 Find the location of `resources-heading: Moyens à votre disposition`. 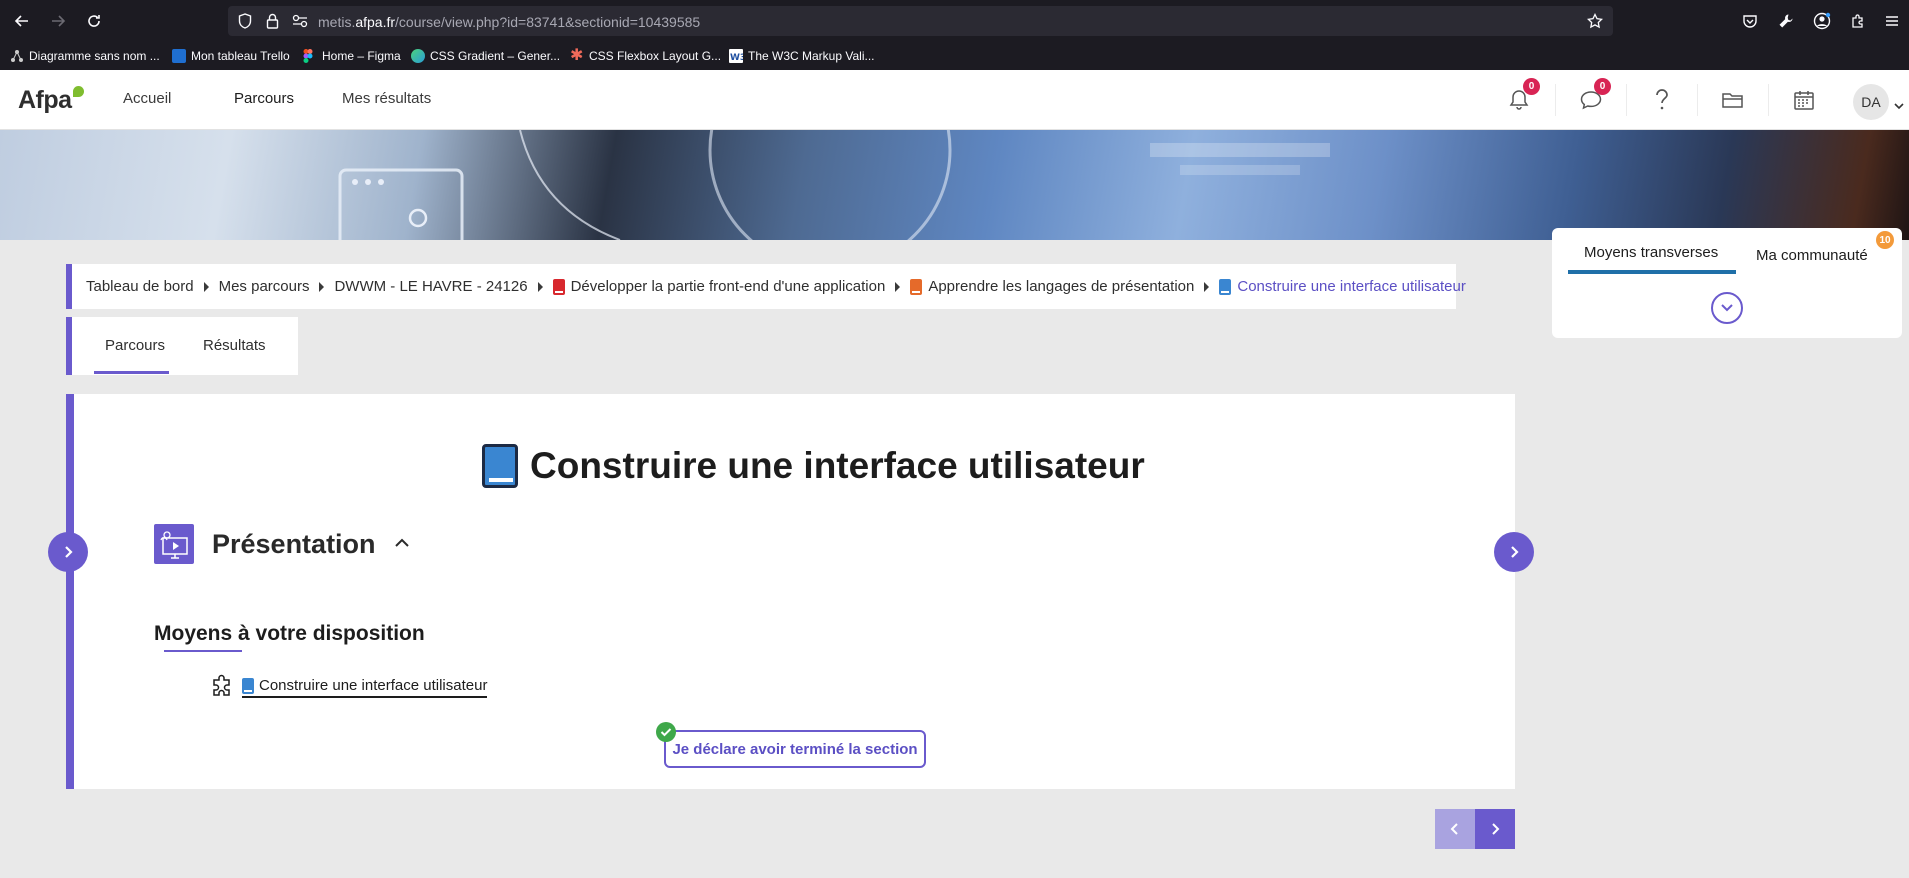

resources-heading: Moyens à votre disposition is located at coordinates (289, 633).